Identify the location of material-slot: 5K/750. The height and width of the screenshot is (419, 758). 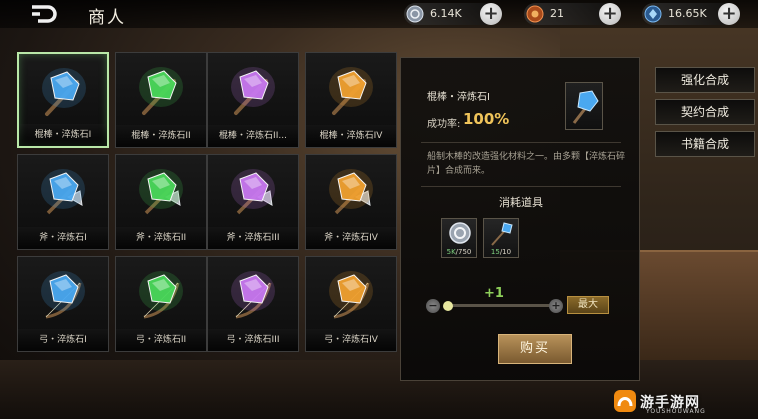
(459, 238).